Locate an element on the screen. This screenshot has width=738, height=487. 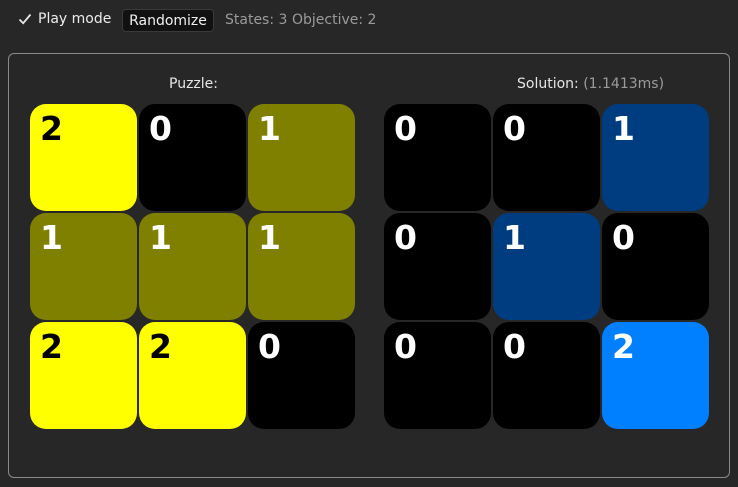
randomize-button: Randomize is located at coordinates (168, 20).